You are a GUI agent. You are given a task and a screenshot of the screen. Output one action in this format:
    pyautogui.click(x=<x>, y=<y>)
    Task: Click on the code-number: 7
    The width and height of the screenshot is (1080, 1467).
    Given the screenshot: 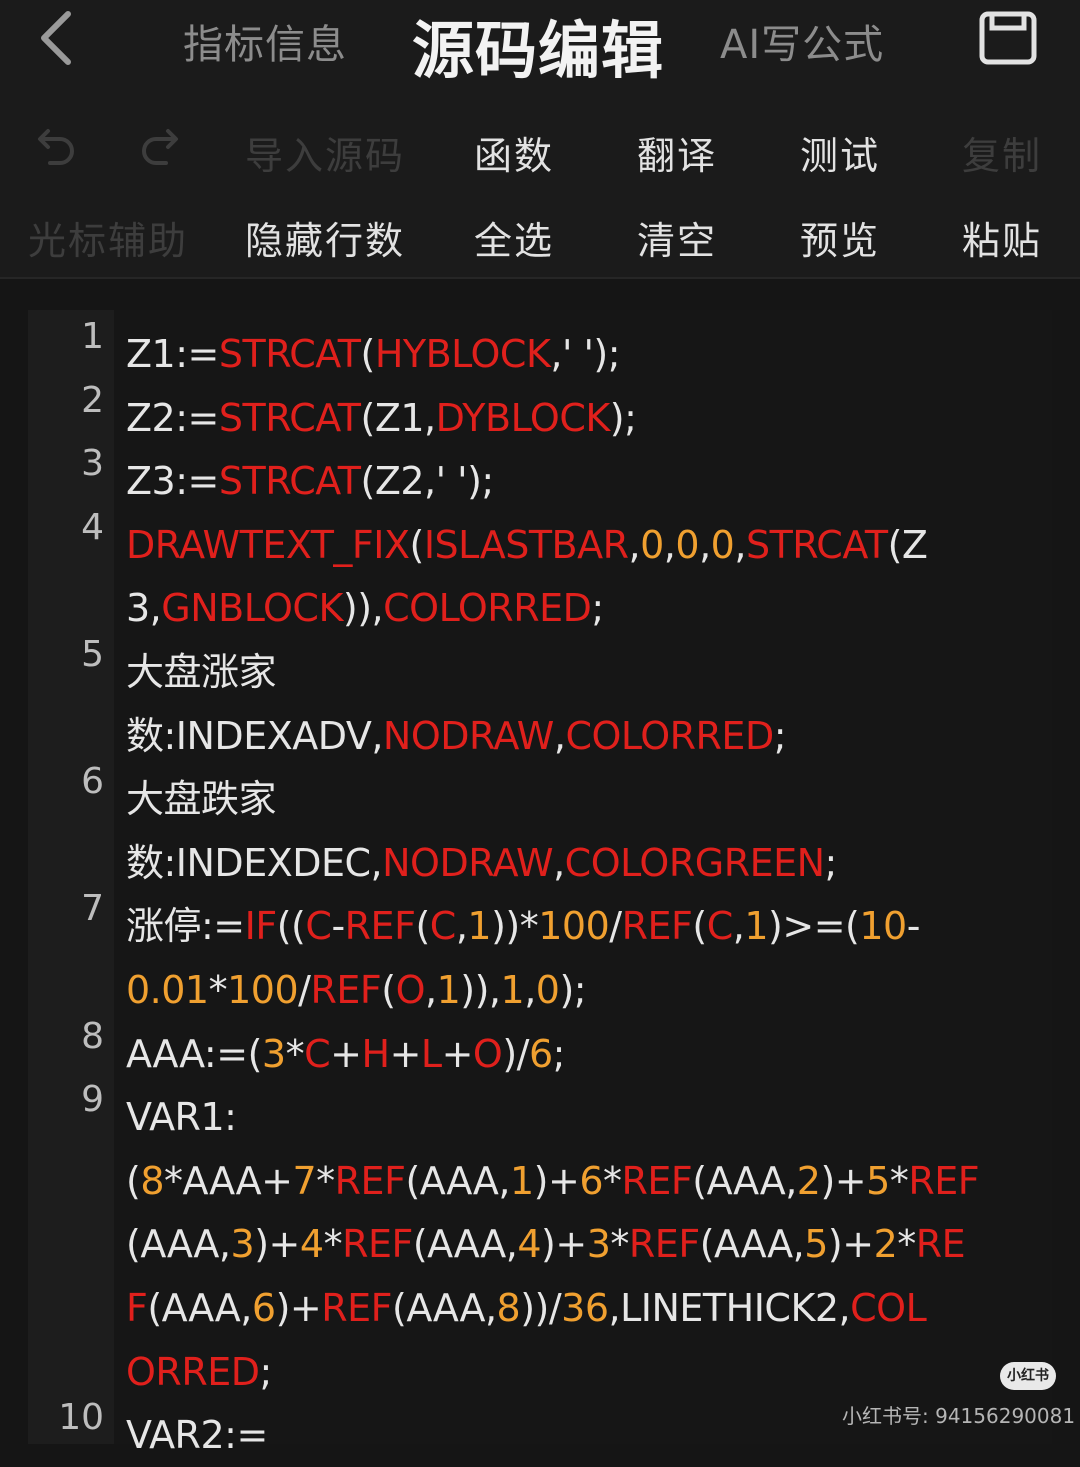 What is the action you would take?
    pyautogui.click(x=304, y=1180)
    